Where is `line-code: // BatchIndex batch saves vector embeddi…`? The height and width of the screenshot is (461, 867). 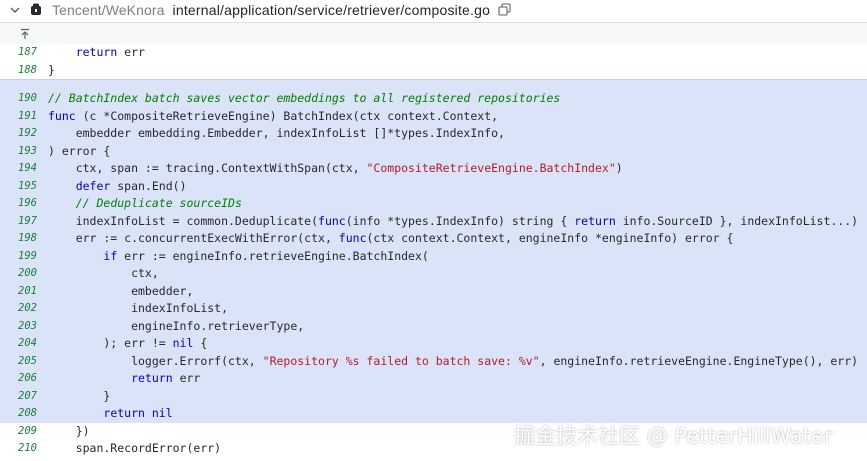
line-code: // BatchIndex batch saves vector embeddi… is located at coordinates (304, 98).